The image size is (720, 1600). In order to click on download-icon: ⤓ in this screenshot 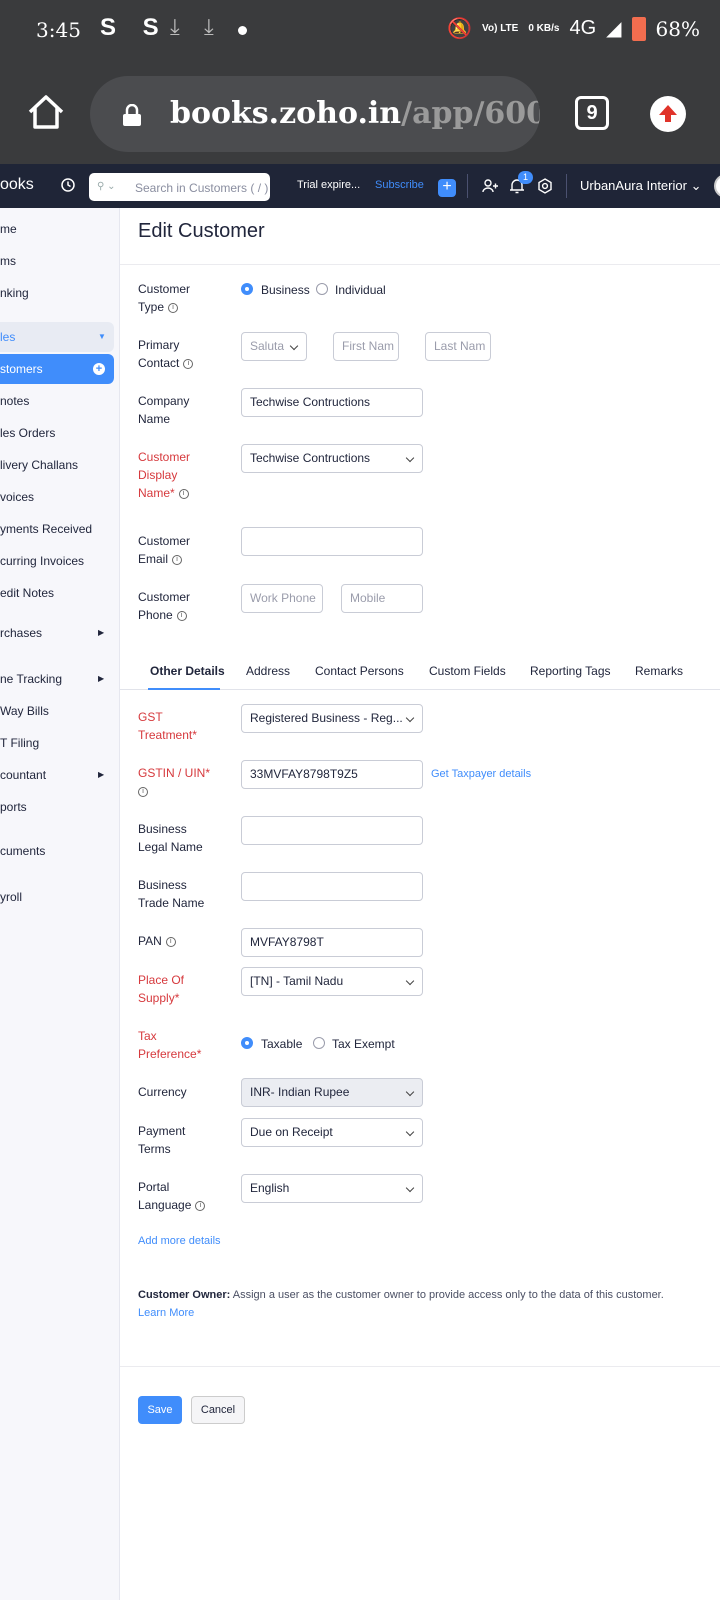, I will do `click(209, 26)`.